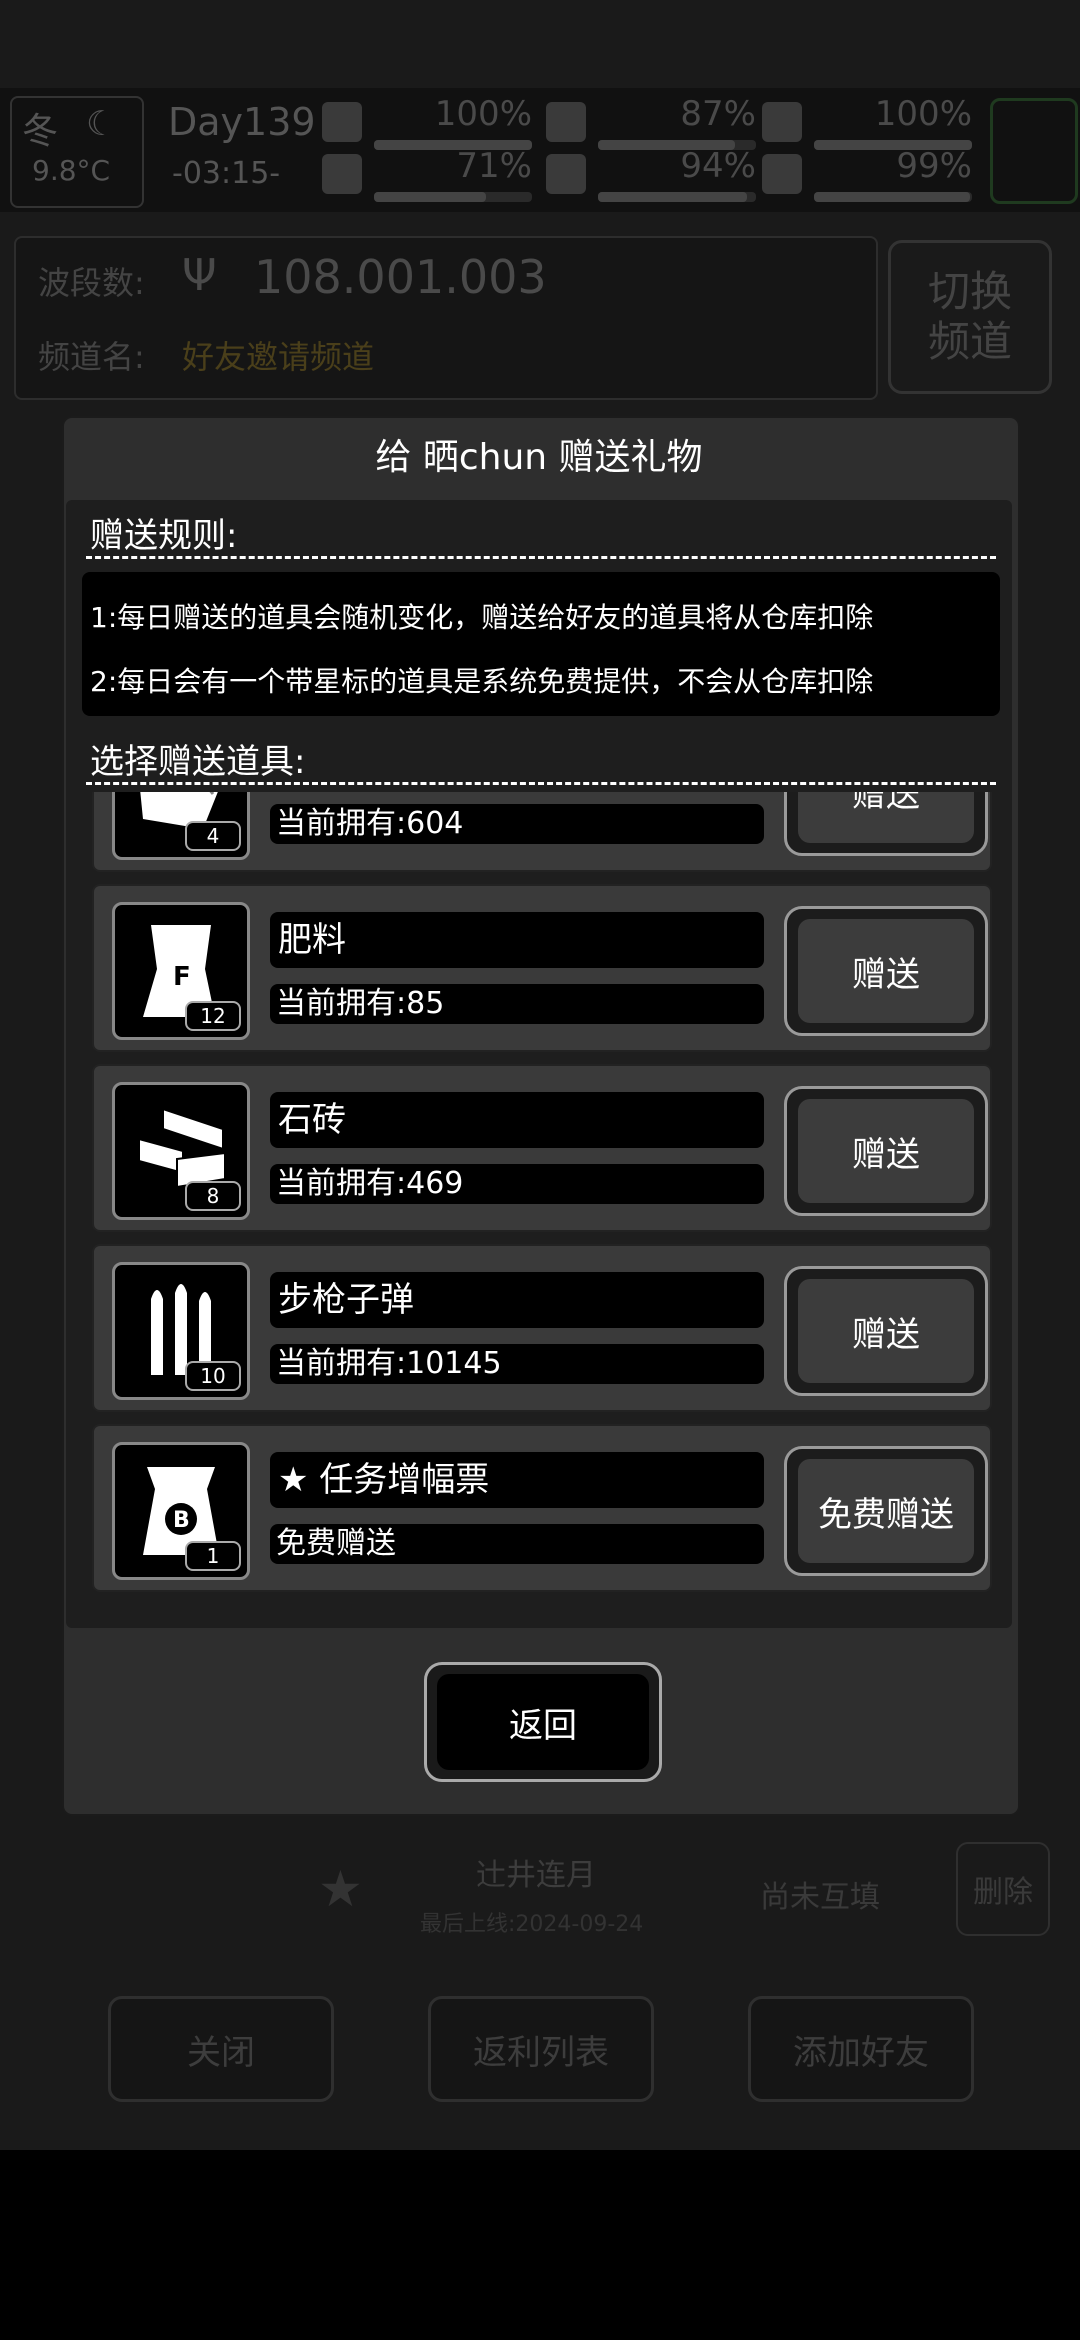 This screenshot has width=1080, height=2340. I want to click on rule-2: 2:每日会有一个带星标的道具是系统免费提供，不会从仓库扣除, so click(482, 681).